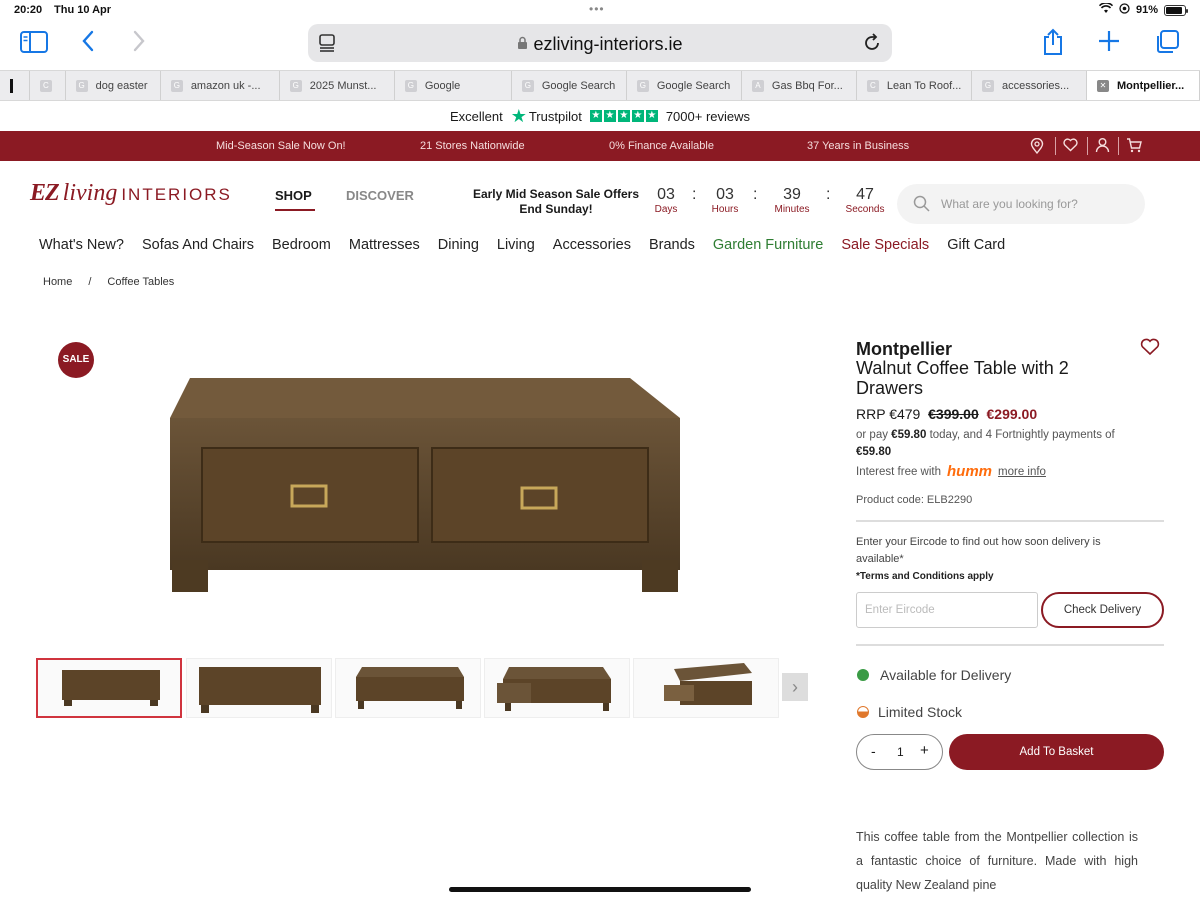 The image size is (1200, 900). I want to click on nav-discover: DISCOVER, so click(380, 195).